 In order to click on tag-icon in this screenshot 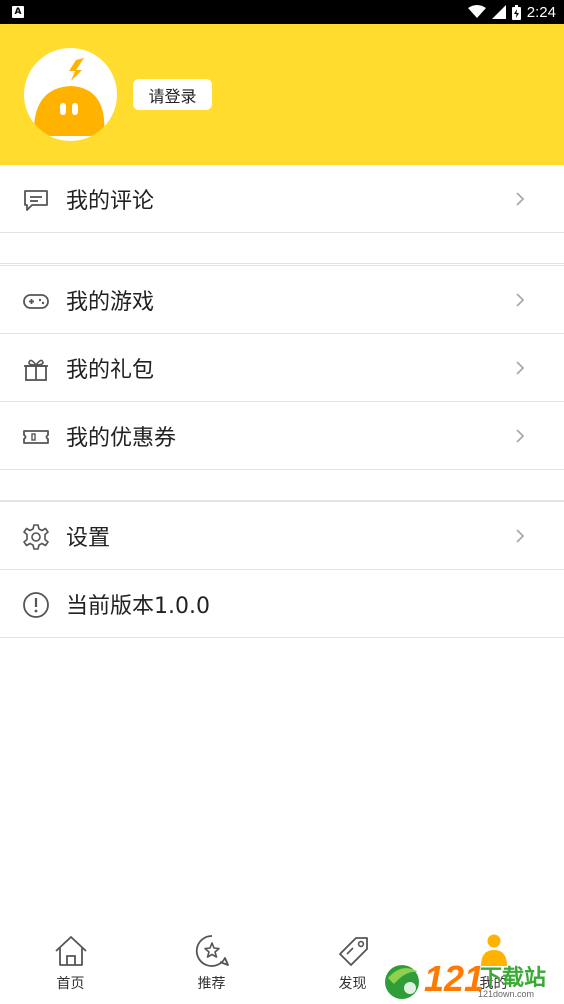, I will do `click(353, 951)`.